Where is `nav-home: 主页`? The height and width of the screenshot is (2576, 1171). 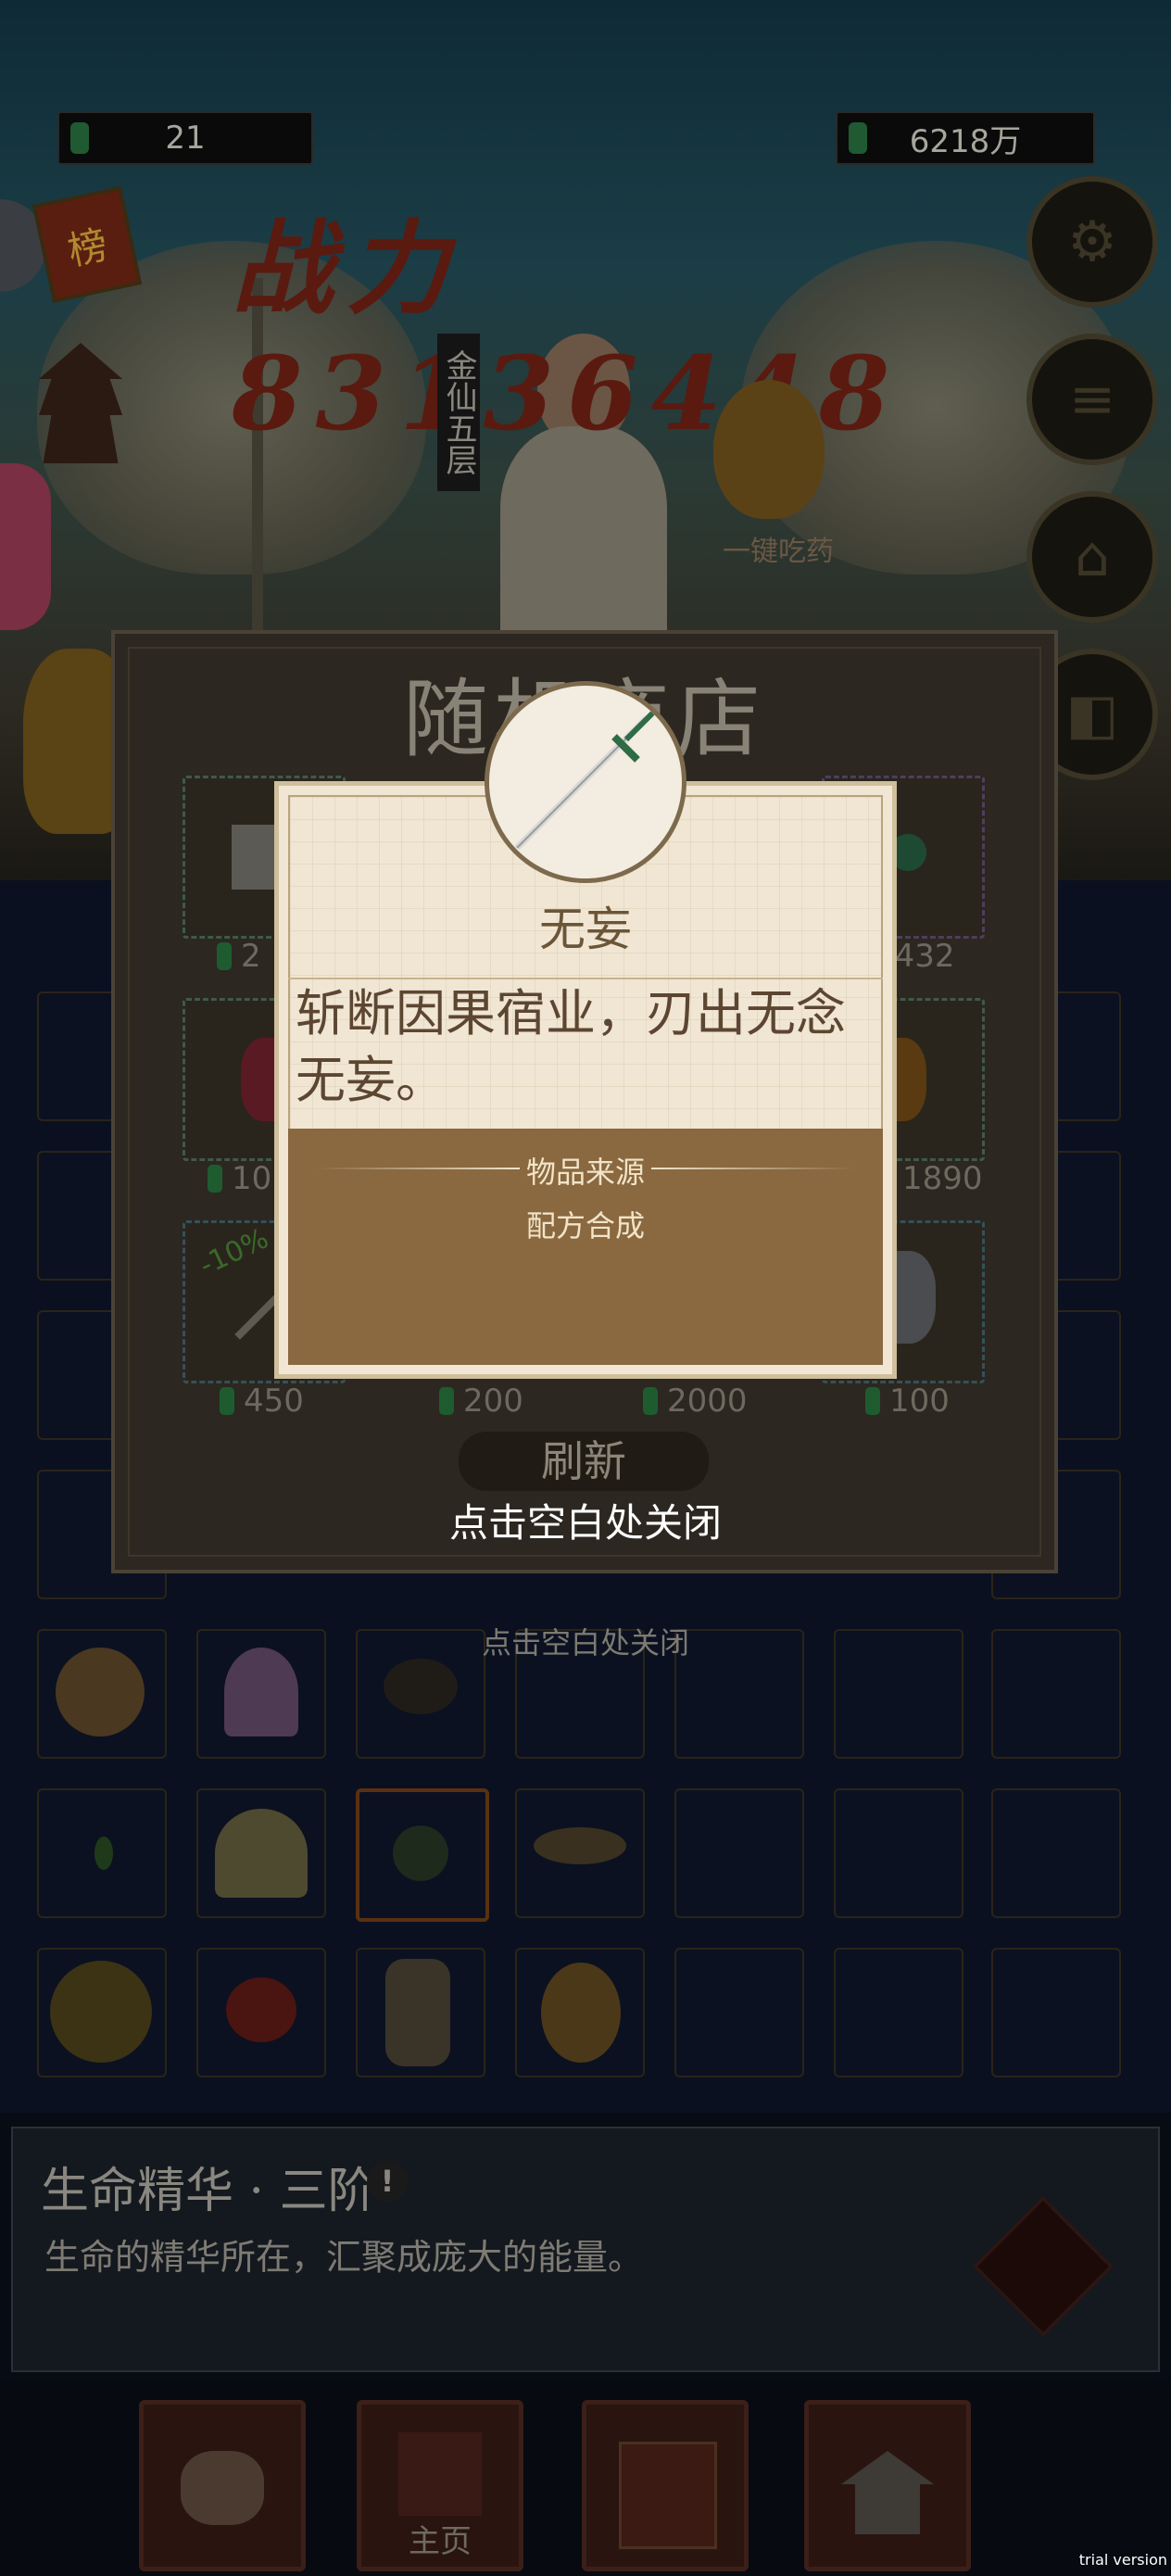 nav-home: 主页 is located at coordinates (440, 2486).